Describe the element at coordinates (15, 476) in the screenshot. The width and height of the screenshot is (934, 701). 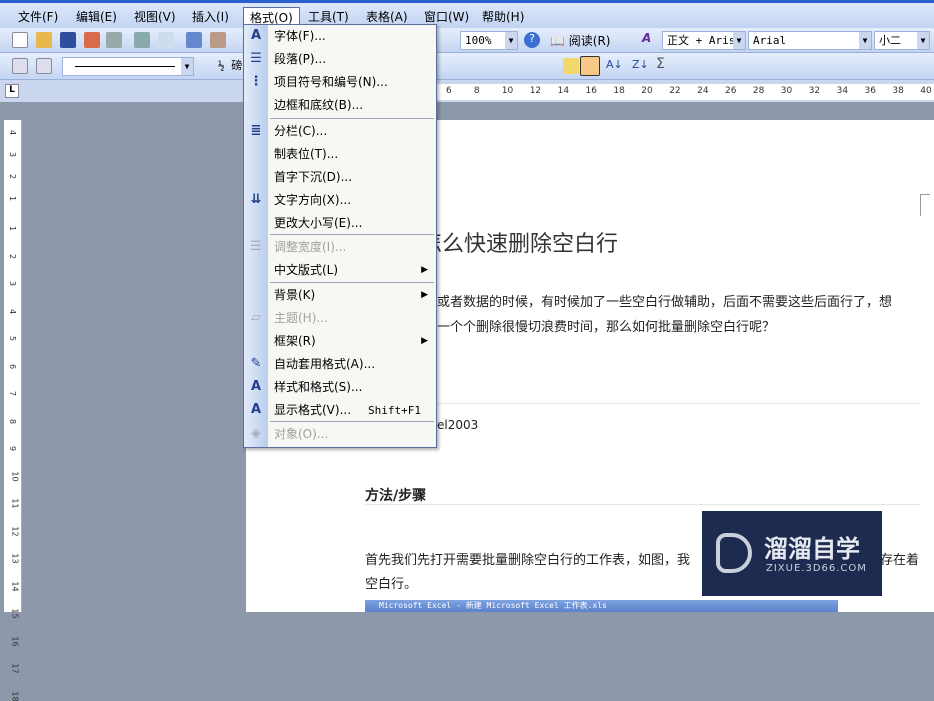
I see `vertical-ruler-number: 10` at that location.